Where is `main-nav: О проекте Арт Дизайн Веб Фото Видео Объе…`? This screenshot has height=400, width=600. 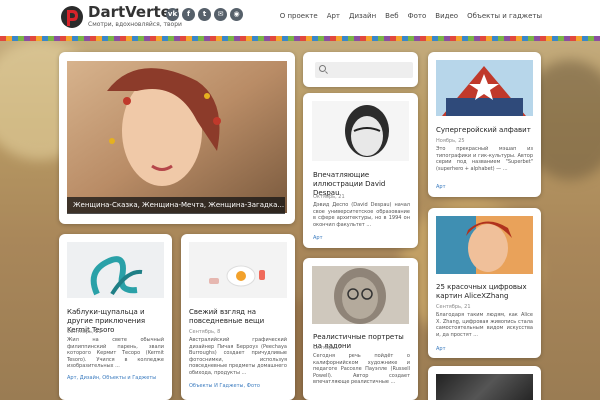 main-nav: О проекте Арт Дизайн Веб Фото Видео Объе… is located at coordinates (411, 16).